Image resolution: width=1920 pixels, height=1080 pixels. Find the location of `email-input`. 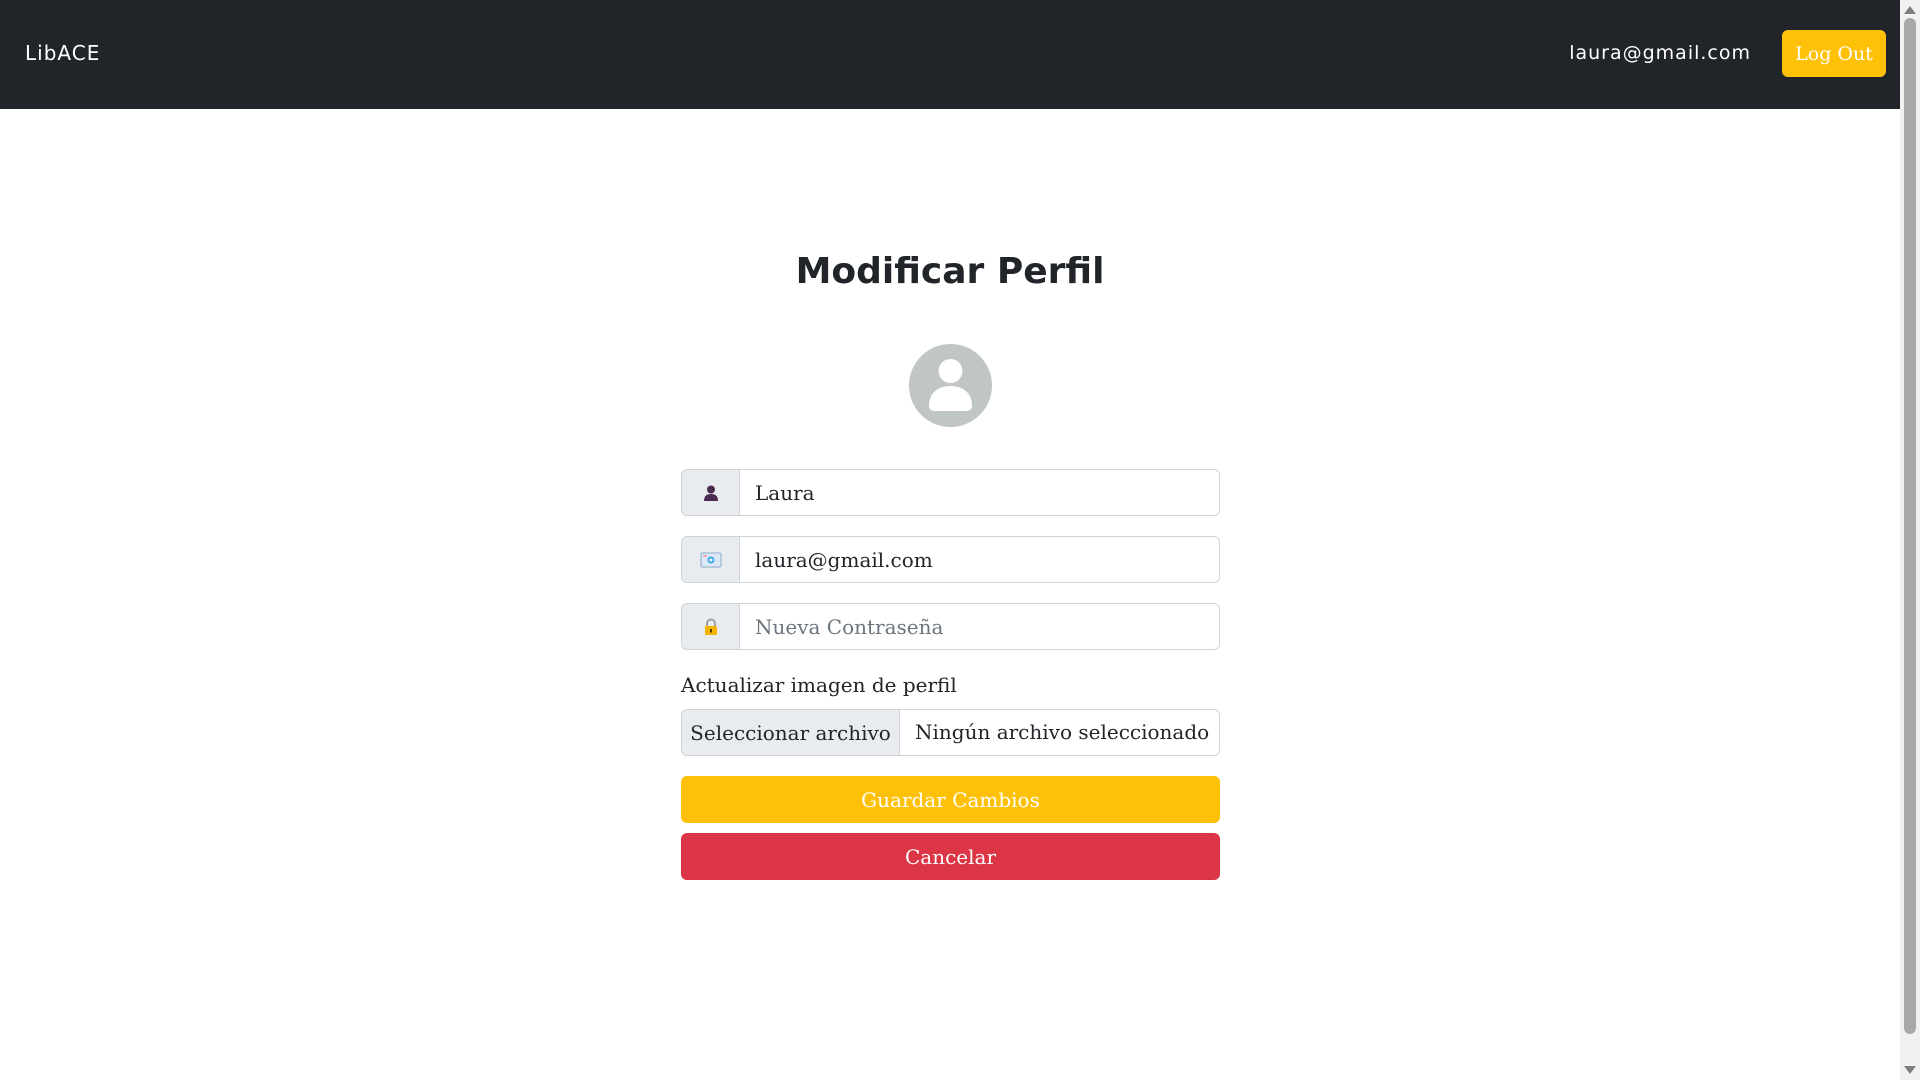

email-input is located at coordinates (980, 559).